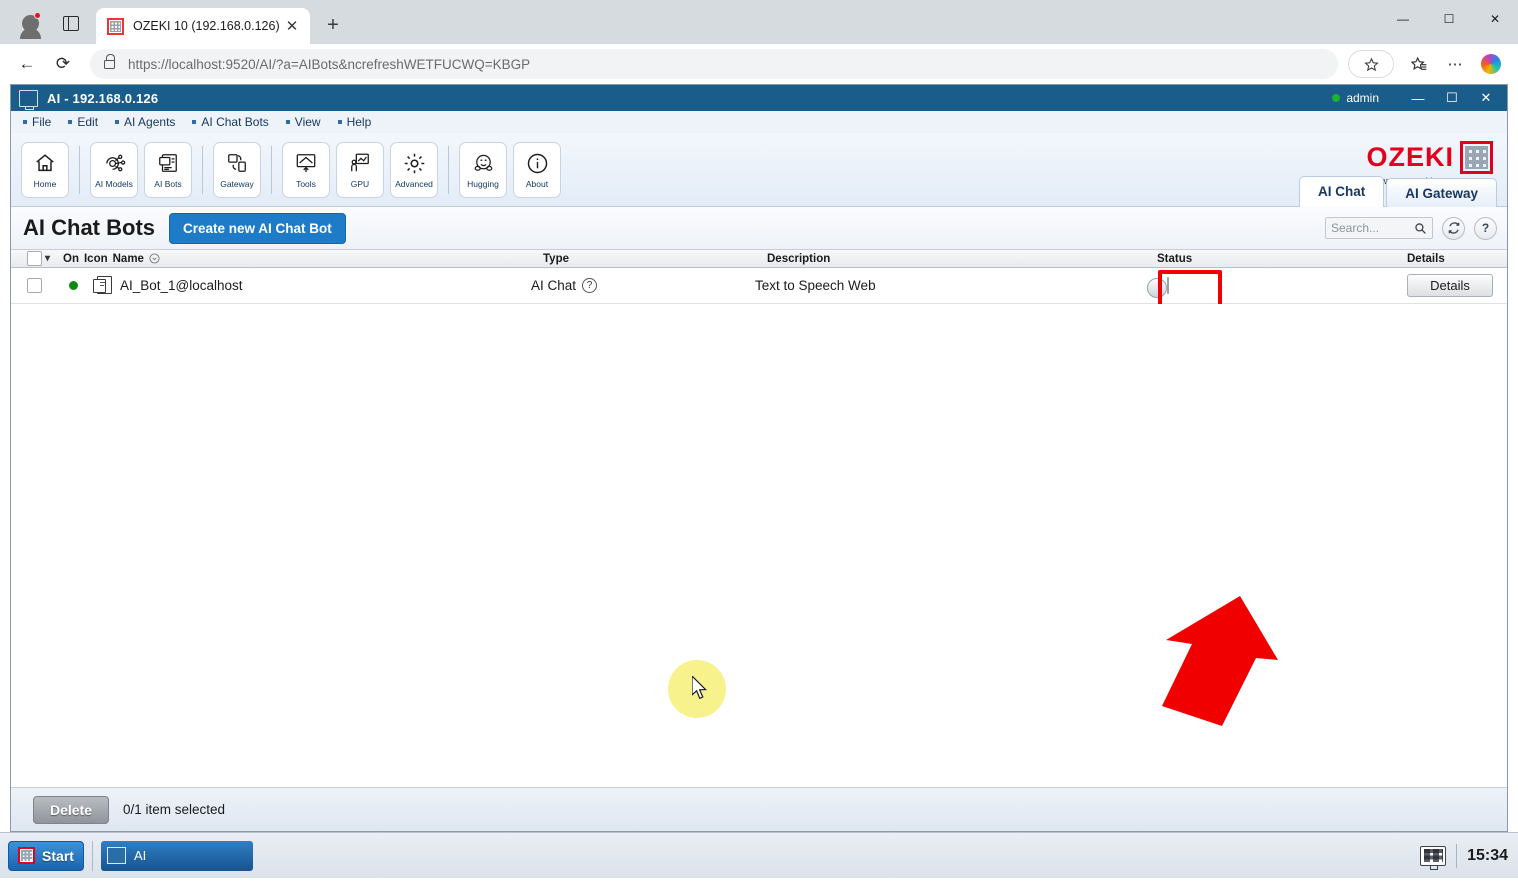 The height and width of the screenshot is (884, 1518). I want to click on column-header-name: On Icon Name, so click(303, 259).